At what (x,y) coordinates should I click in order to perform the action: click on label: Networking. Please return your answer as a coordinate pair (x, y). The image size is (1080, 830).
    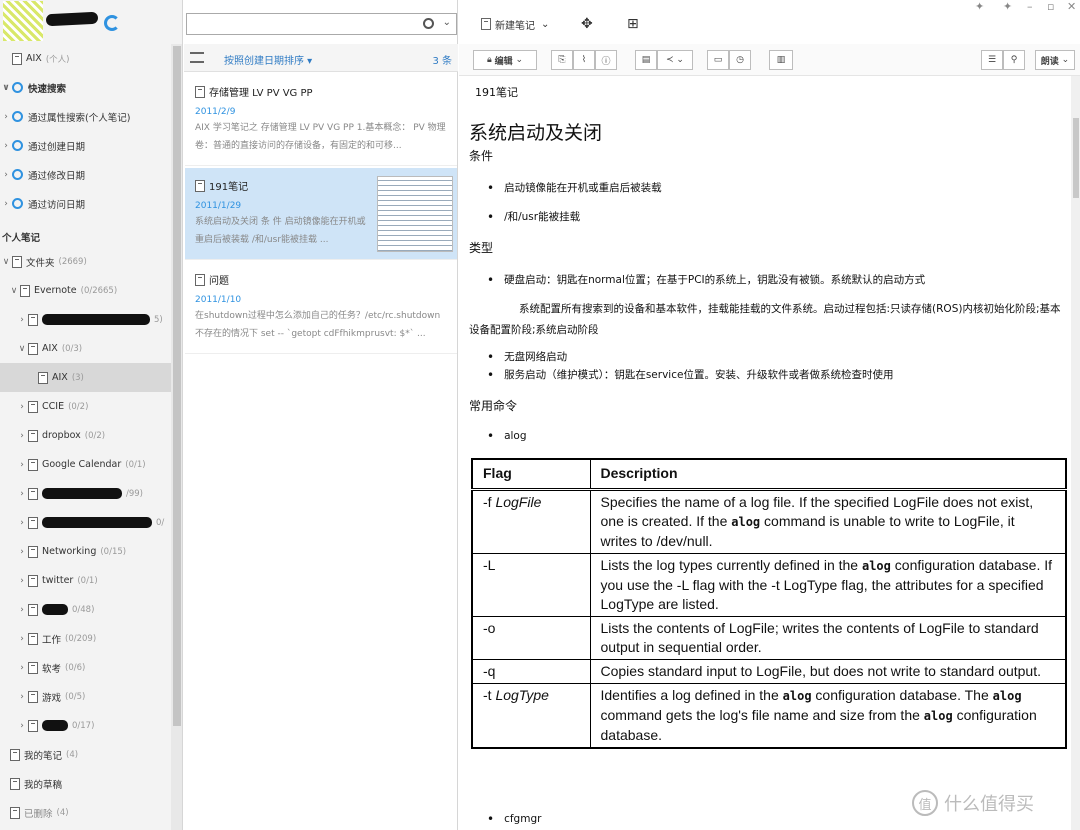
    Looking at the image, I should click on (69, 551).